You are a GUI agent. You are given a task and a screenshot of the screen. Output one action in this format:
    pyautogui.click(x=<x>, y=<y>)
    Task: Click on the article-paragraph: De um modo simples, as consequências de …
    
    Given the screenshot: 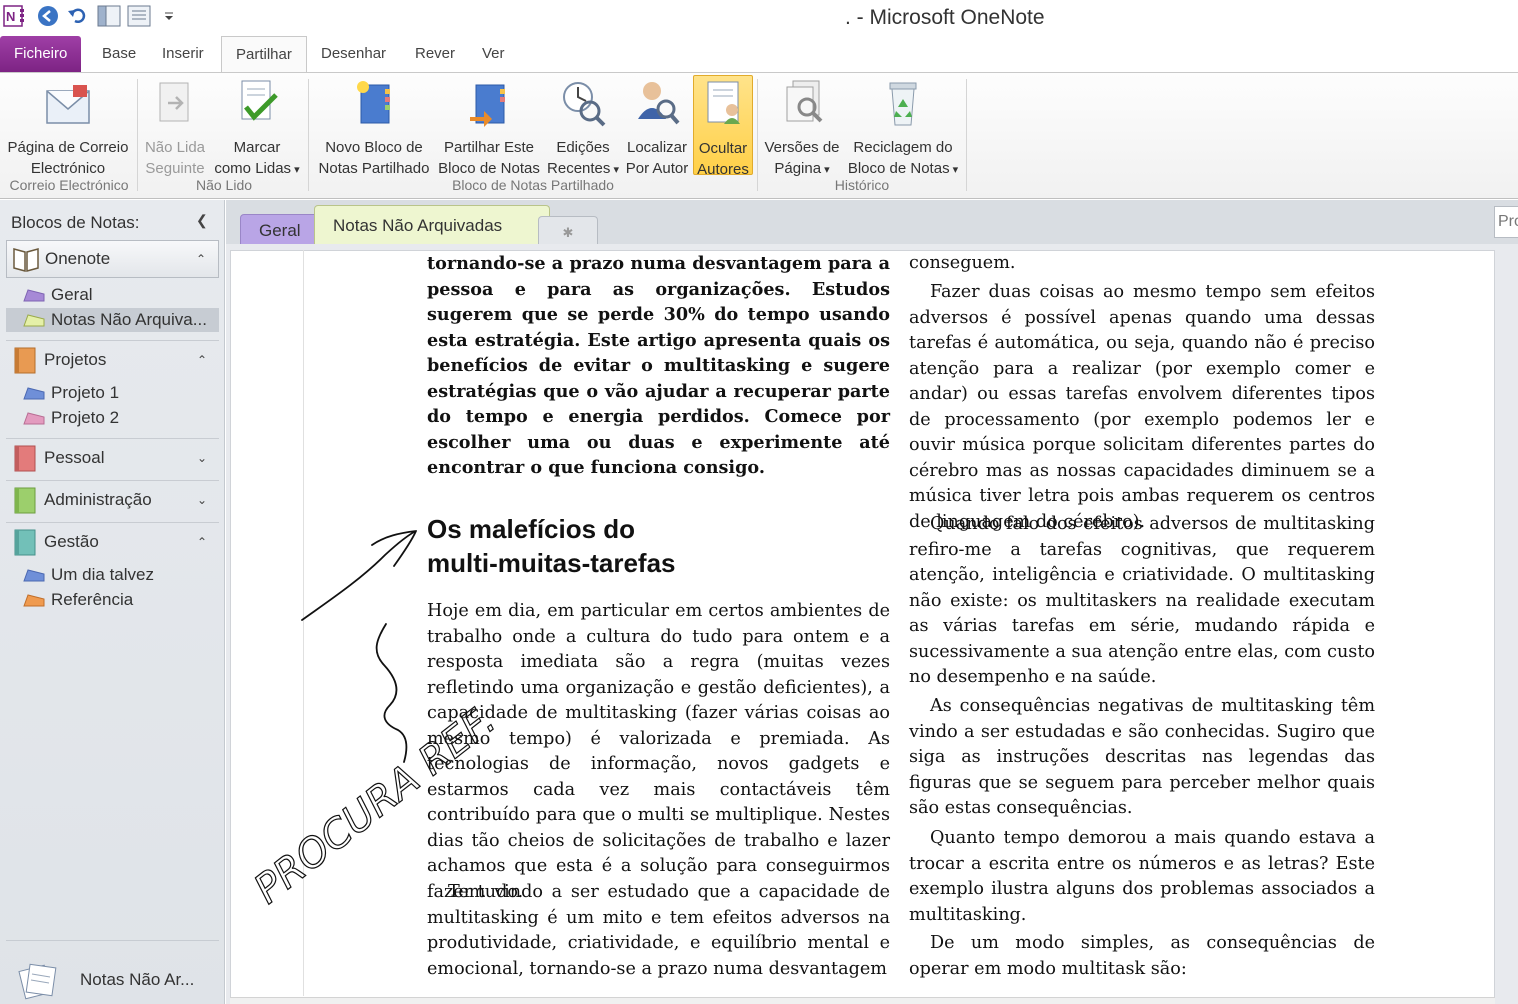 What is the action you would take?
    pyautogui.click(x=1142, y=956)
    